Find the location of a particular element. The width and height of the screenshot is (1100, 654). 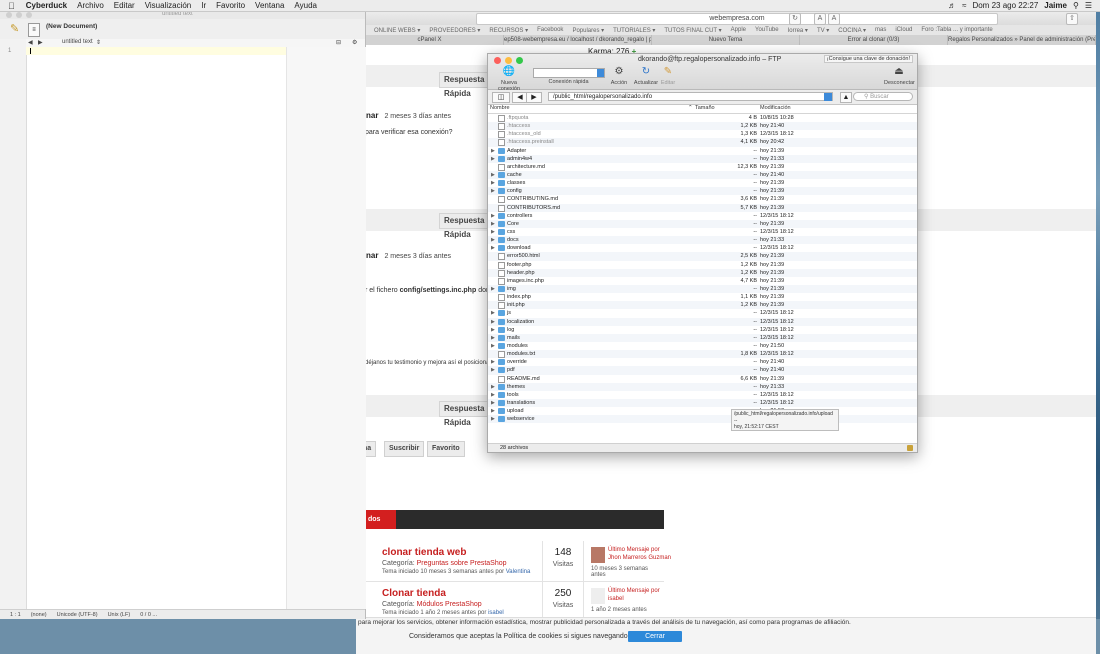

bookmark-item: iCloud is located at coordinates (903, 30).